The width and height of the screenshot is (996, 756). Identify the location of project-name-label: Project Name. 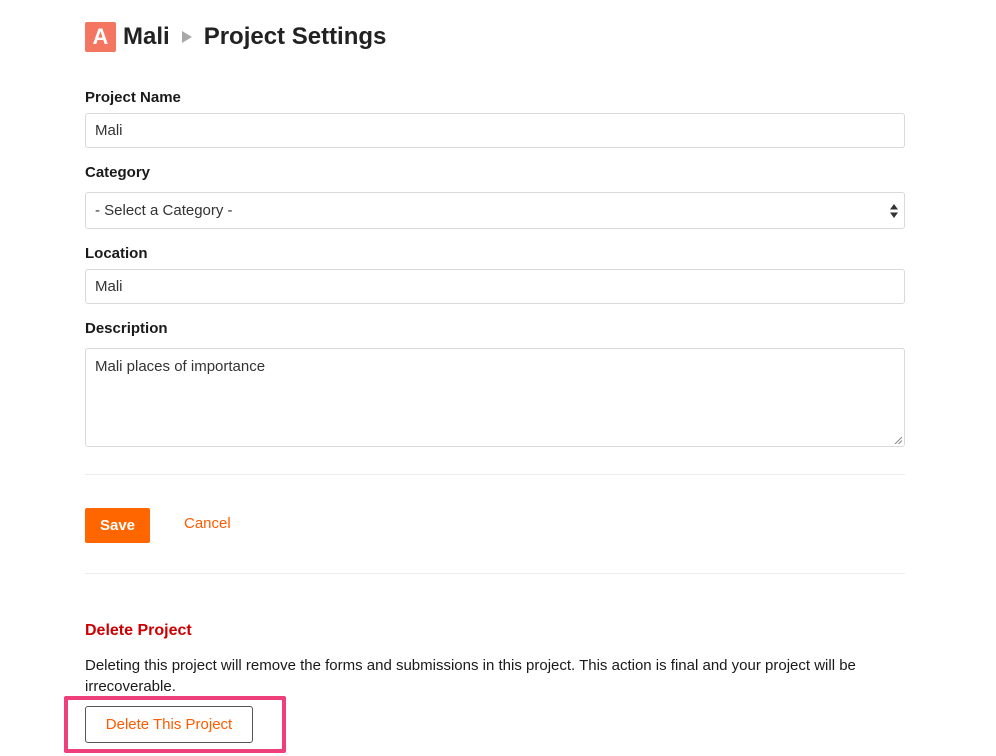
(133, 97).